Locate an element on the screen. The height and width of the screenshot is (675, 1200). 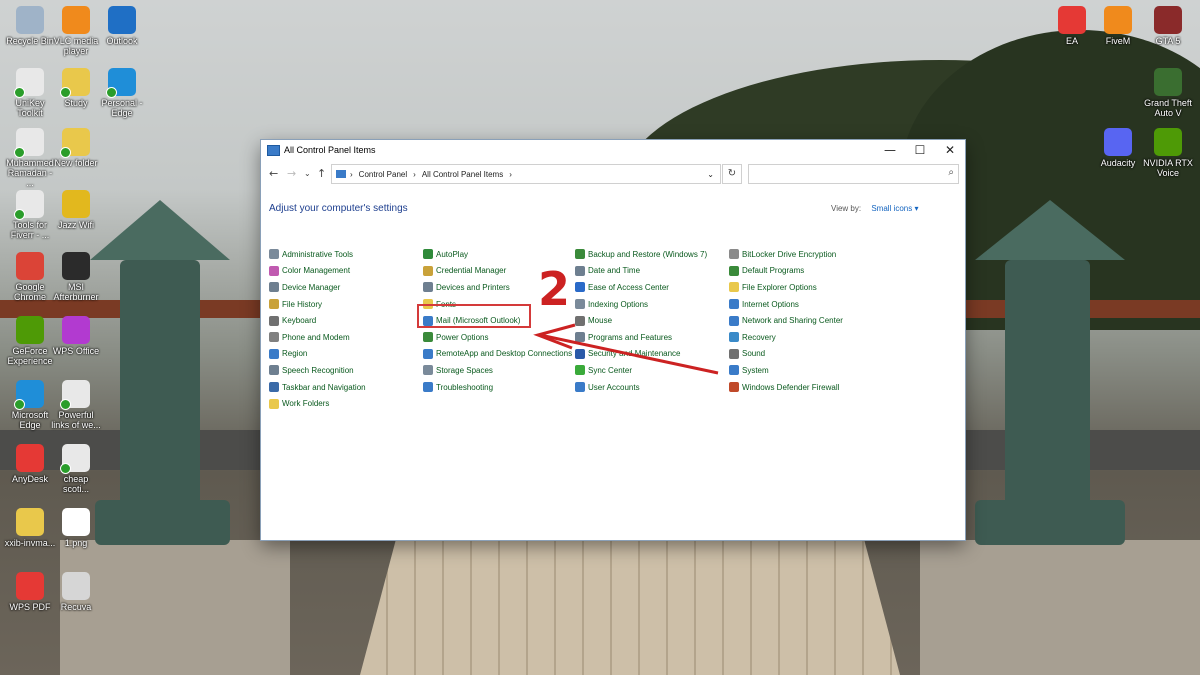
annotation-arrow-line is located at coordinates (629, 354).